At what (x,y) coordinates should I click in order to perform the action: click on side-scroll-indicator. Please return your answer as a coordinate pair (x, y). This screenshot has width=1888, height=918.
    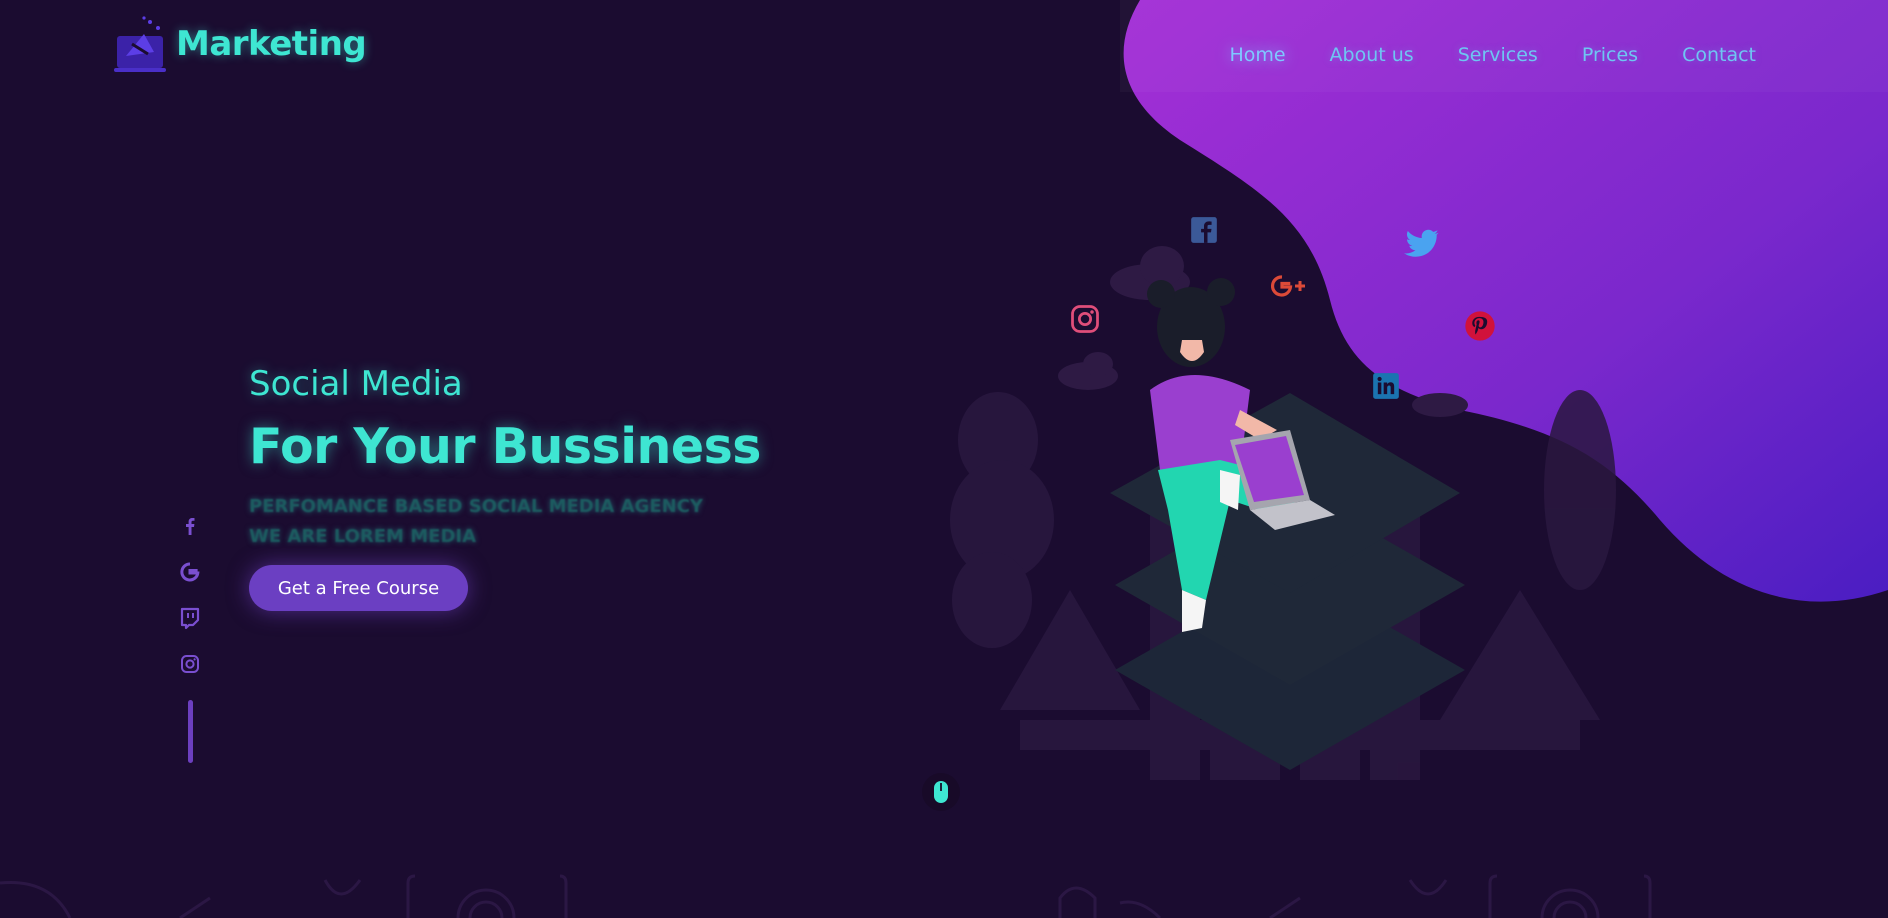
    Looking at the image, I should click on (190, 731).